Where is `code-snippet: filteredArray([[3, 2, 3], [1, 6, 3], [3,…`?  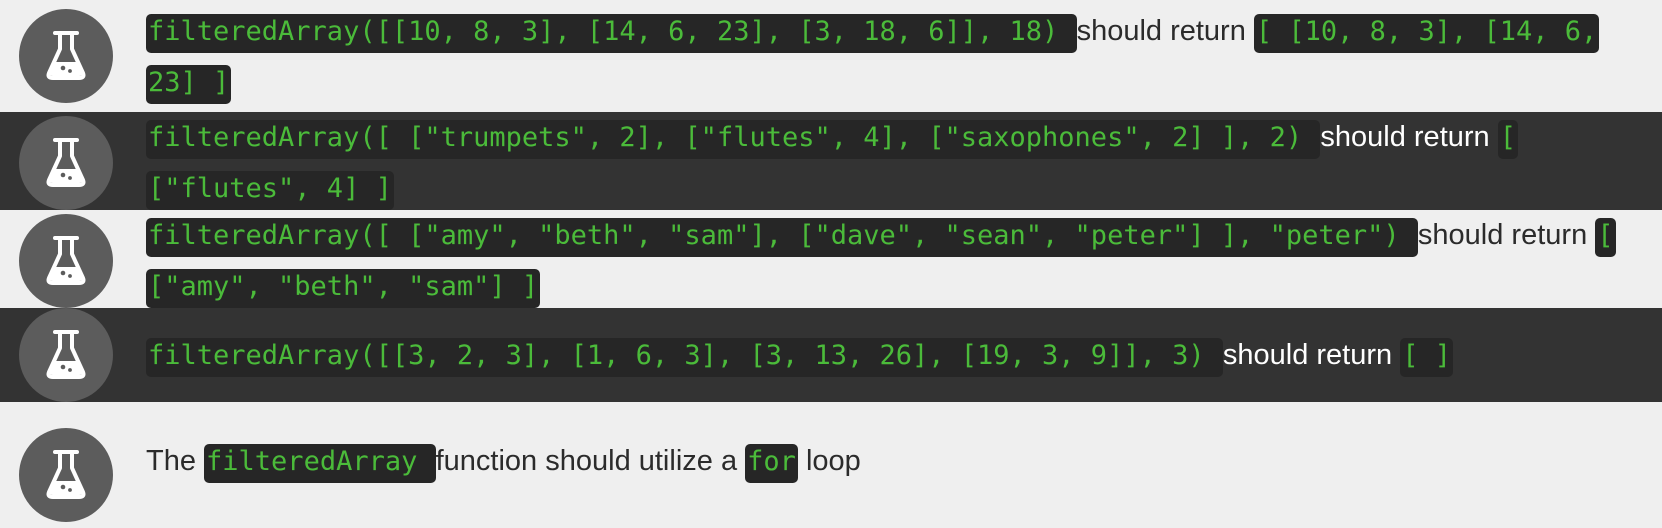 code-snippet: filteredArray([[3, 2, 3], [1, 6, 3], [3,… is located at coordinates (684, 357).